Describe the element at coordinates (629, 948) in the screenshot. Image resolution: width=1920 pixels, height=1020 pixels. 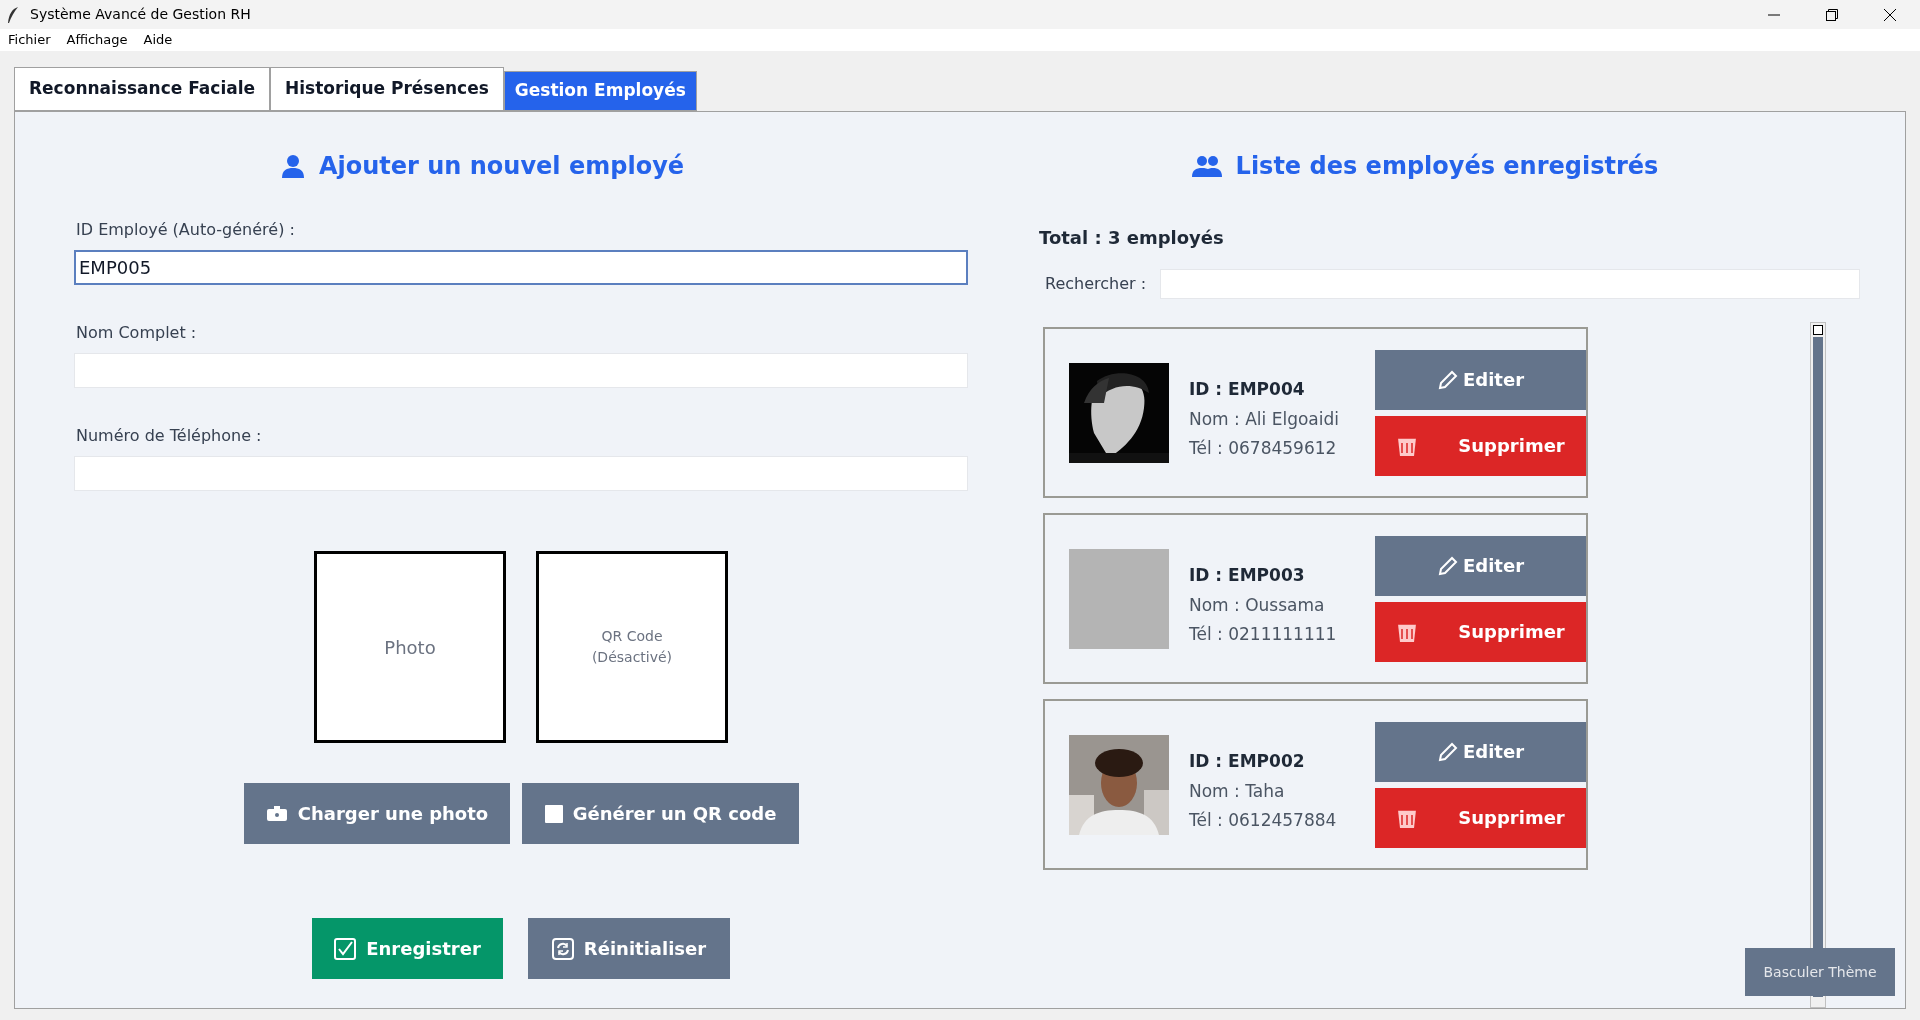
I see `reset-button: Réinitialiser` at that location.